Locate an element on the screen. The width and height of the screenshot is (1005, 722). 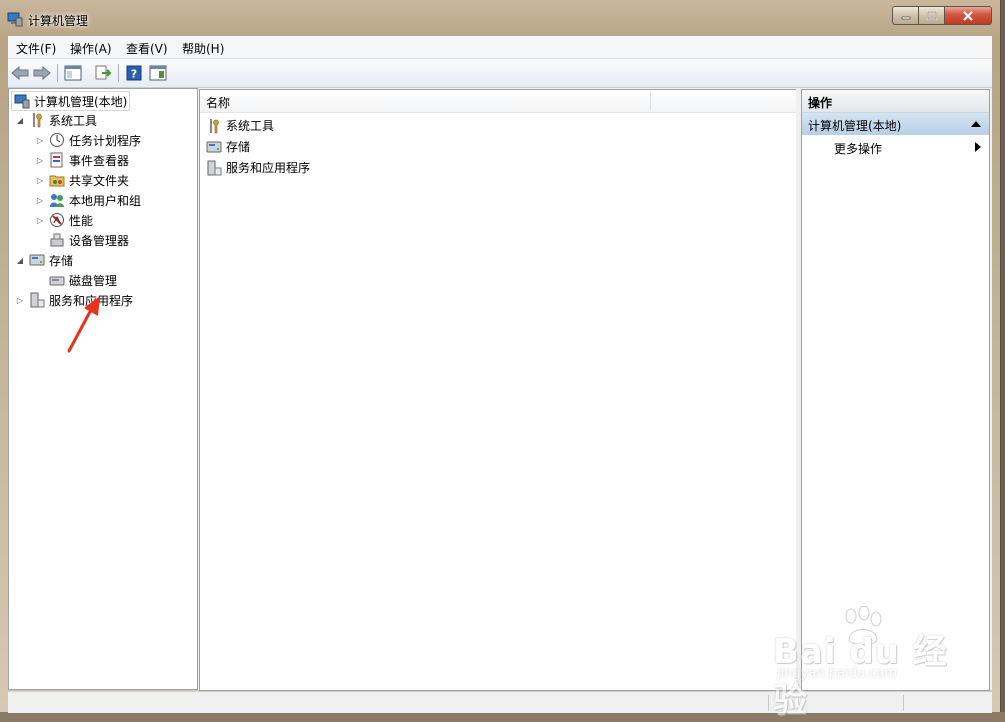
maximize-icon is located at coordinates (931, 15).